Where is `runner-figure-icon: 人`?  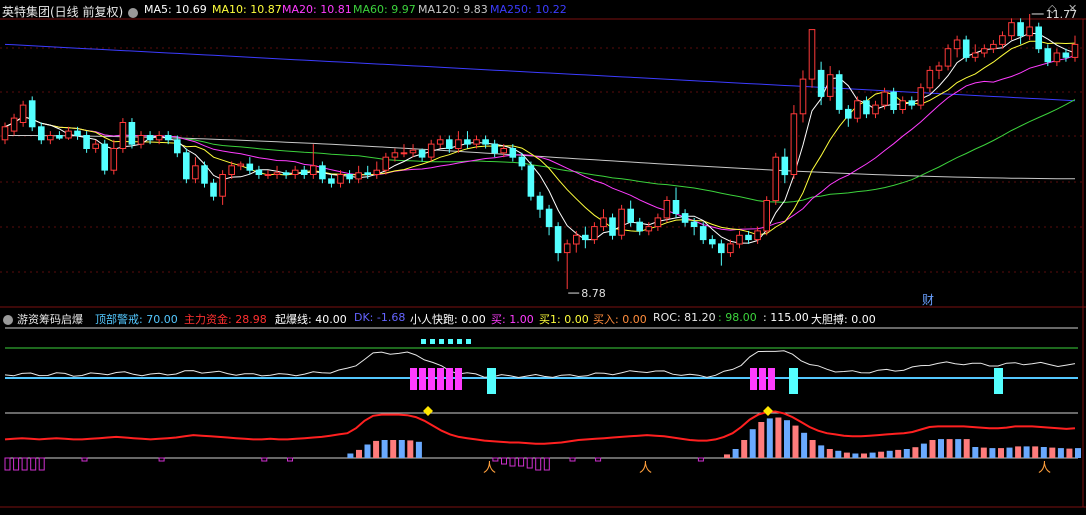
runner-figure-icon: 人 is located at coordinates (645, 468).